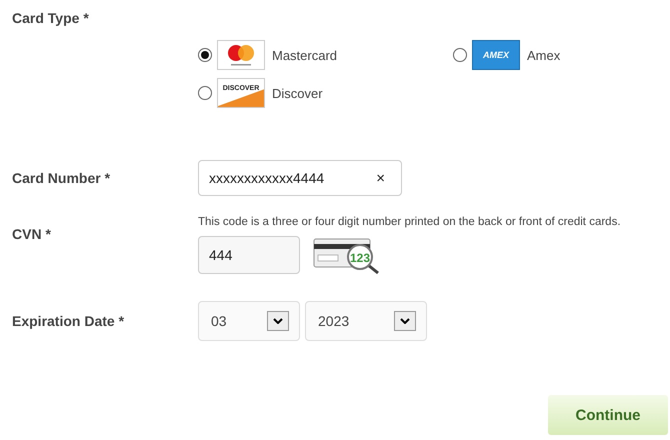 The width and height of the screenshot is (670, 440). What do you see at coordinates (62, 178) in the screenshot?
I see `card-number-label: Card Number *` at bounding box center [62, 178].